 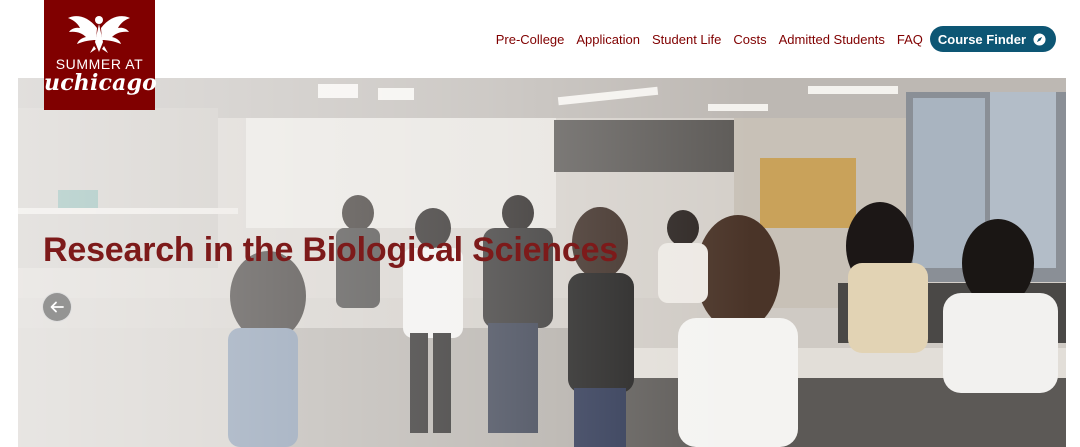 I want to click on nav-student-life: Student Life, so click(x=686, y=39).